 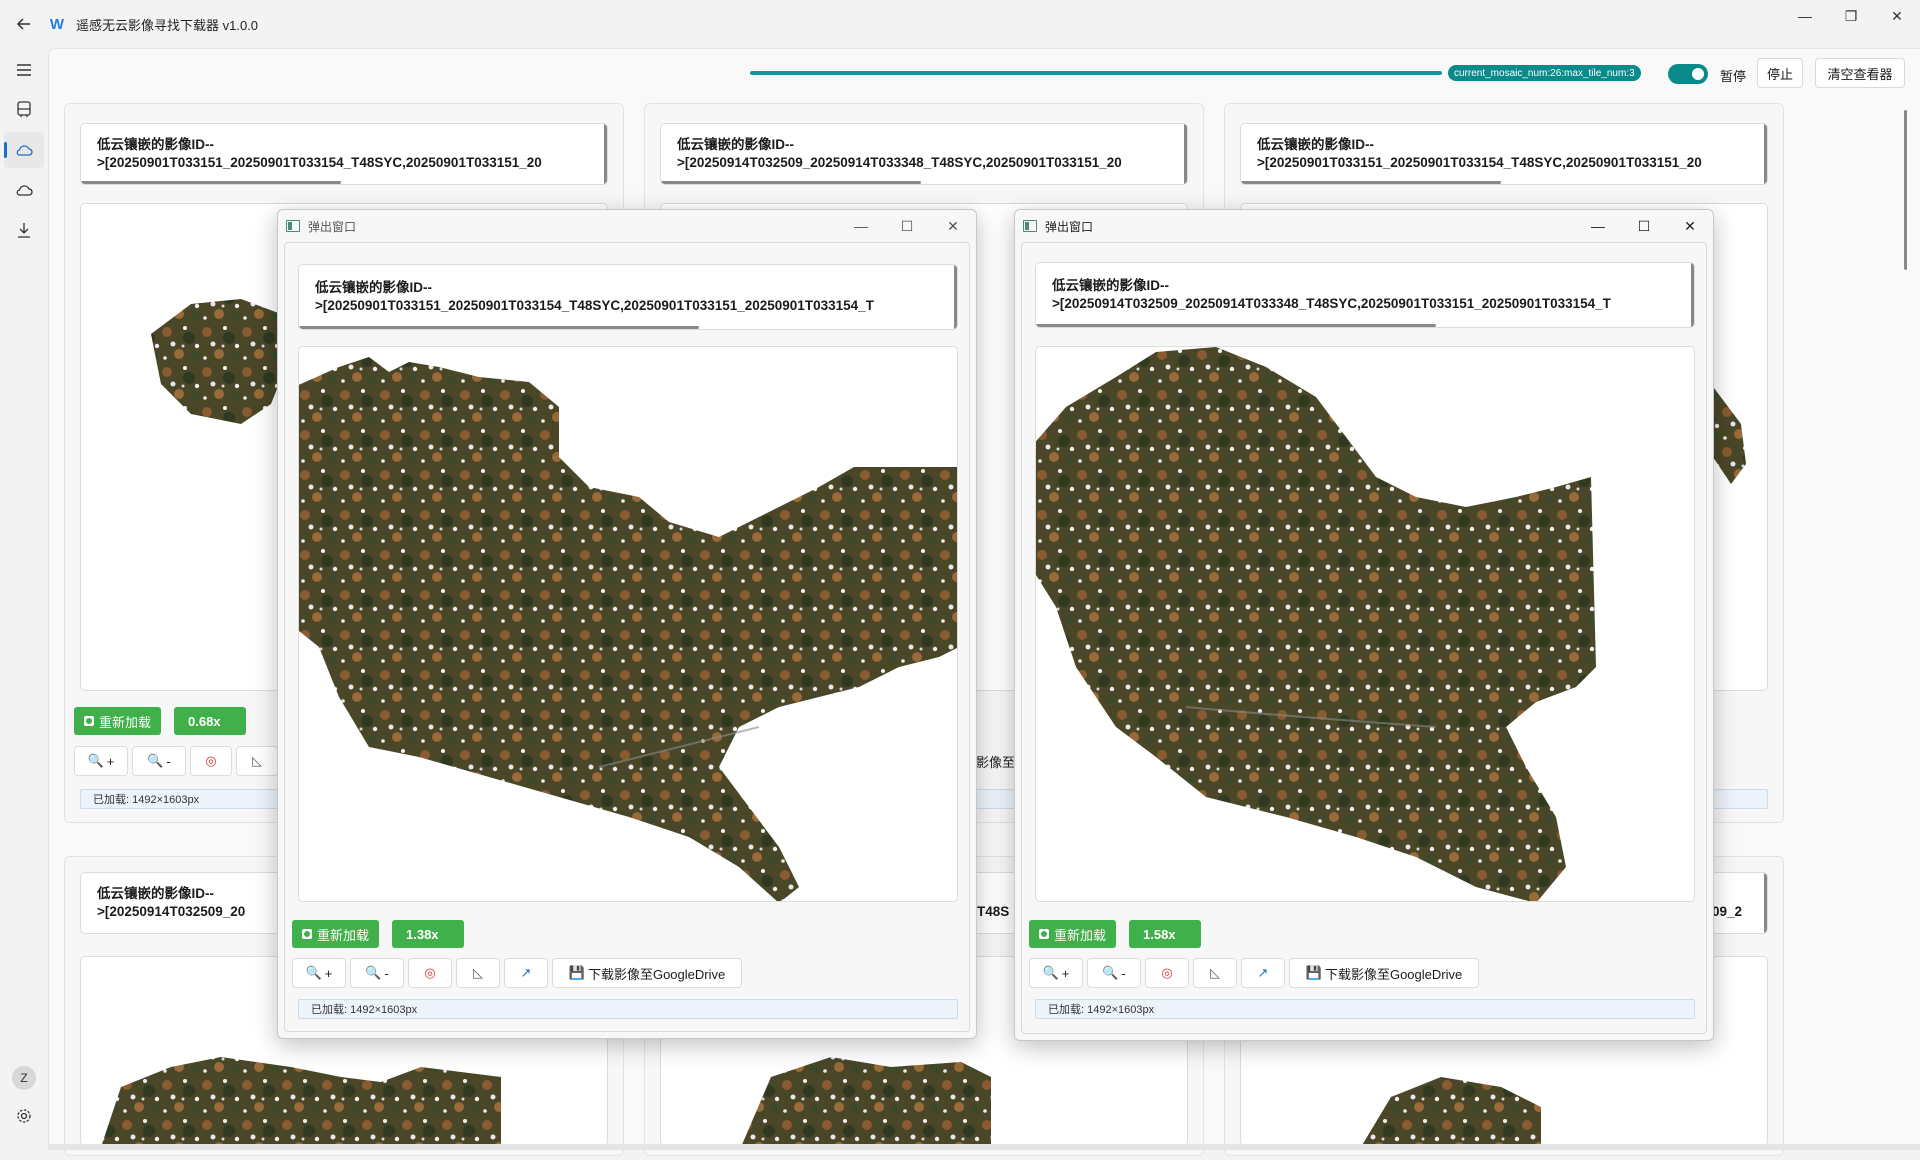 What do you see at coordinates (960, 24) in the screenshot?
I see `title-bar: W 遥感无云影像寻找下载器 v1.0.0 — ❐ ✕` at bounding box center [960, 24].